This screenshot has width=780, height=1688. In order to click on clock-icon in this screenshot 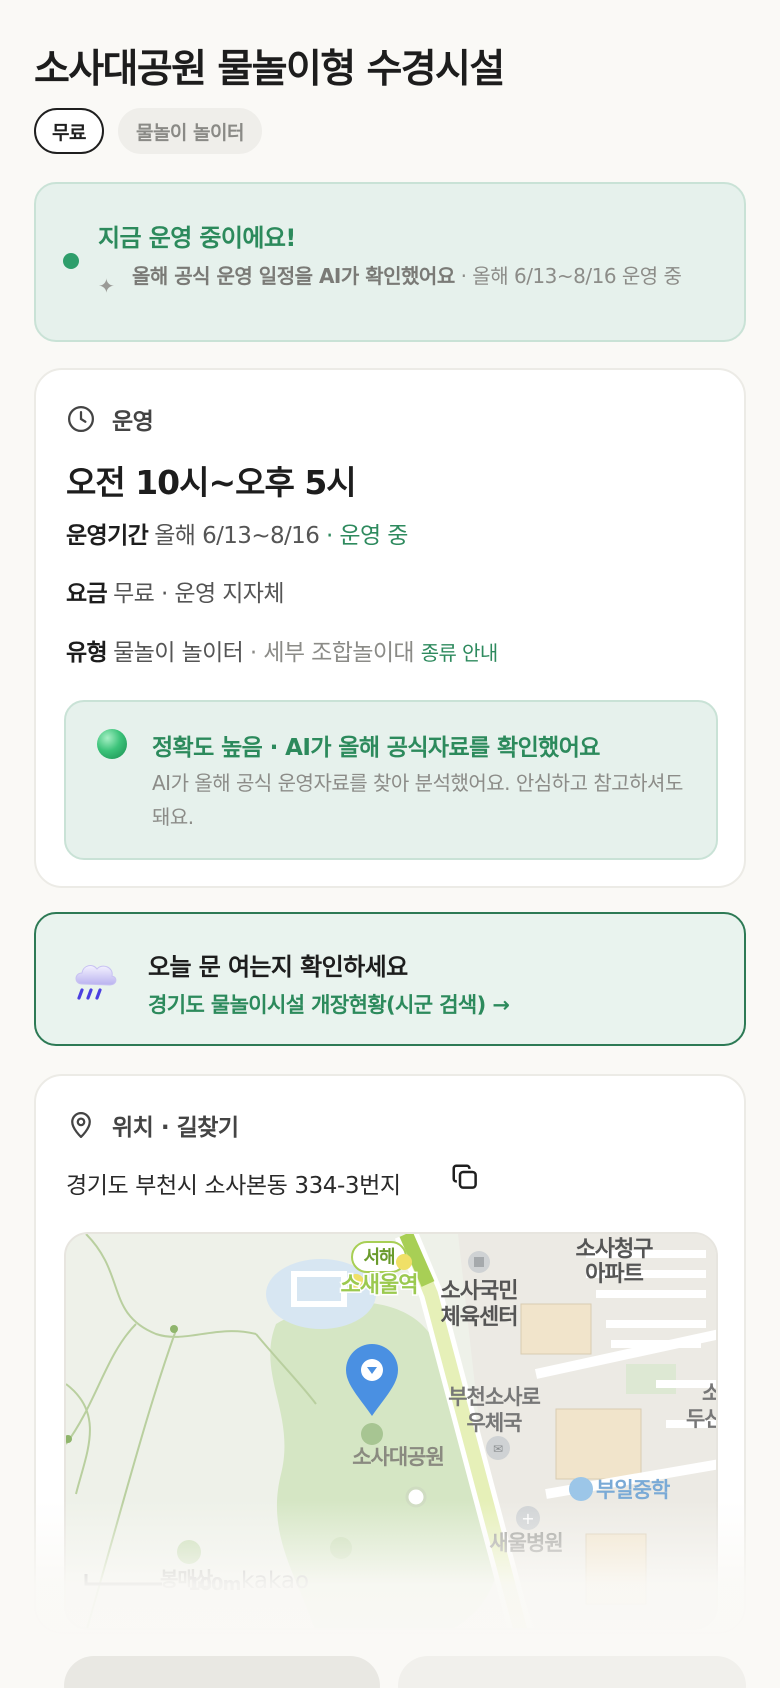, I will do `click(81, 419)`.